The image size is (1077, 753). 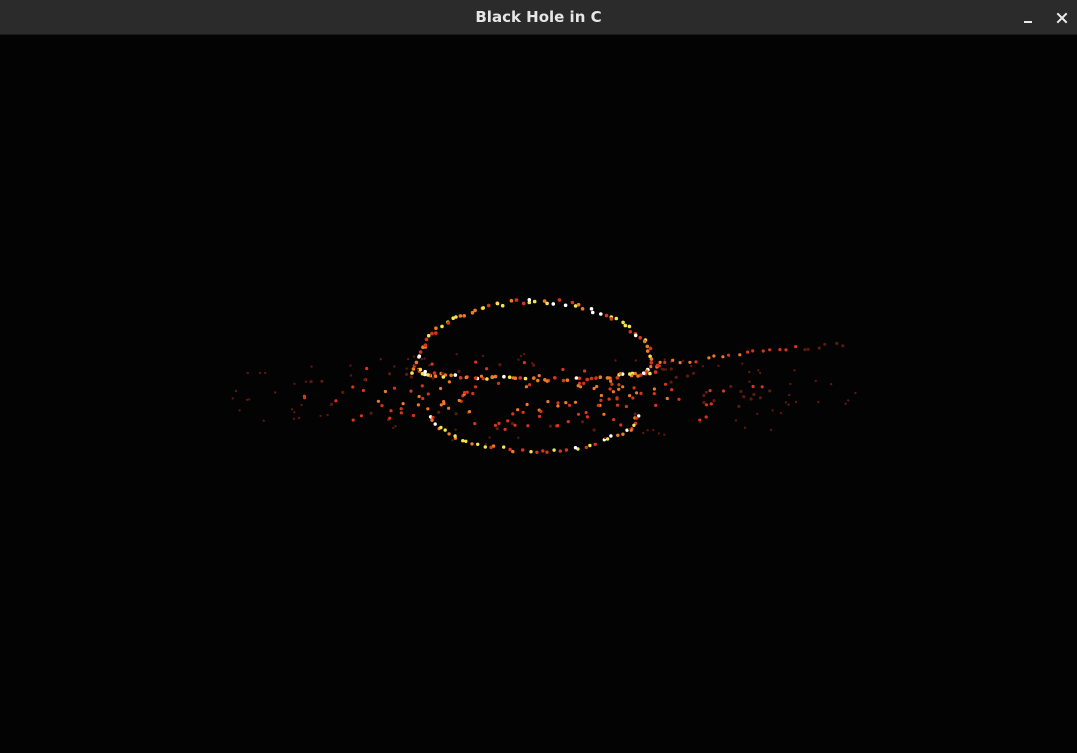 What do you see at coordinates (1028, 18) in the screenshot?
I see `minimize-button` at bounding box center [1028, 18].